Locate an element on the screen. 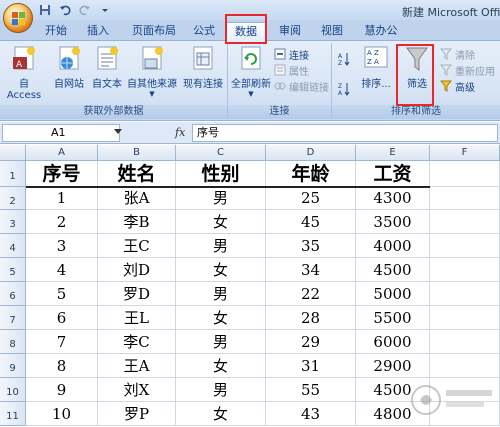 Image resolution: width=500 pixels, height=427 pixels. column-header-f: F is located at coordinates (465, 153).